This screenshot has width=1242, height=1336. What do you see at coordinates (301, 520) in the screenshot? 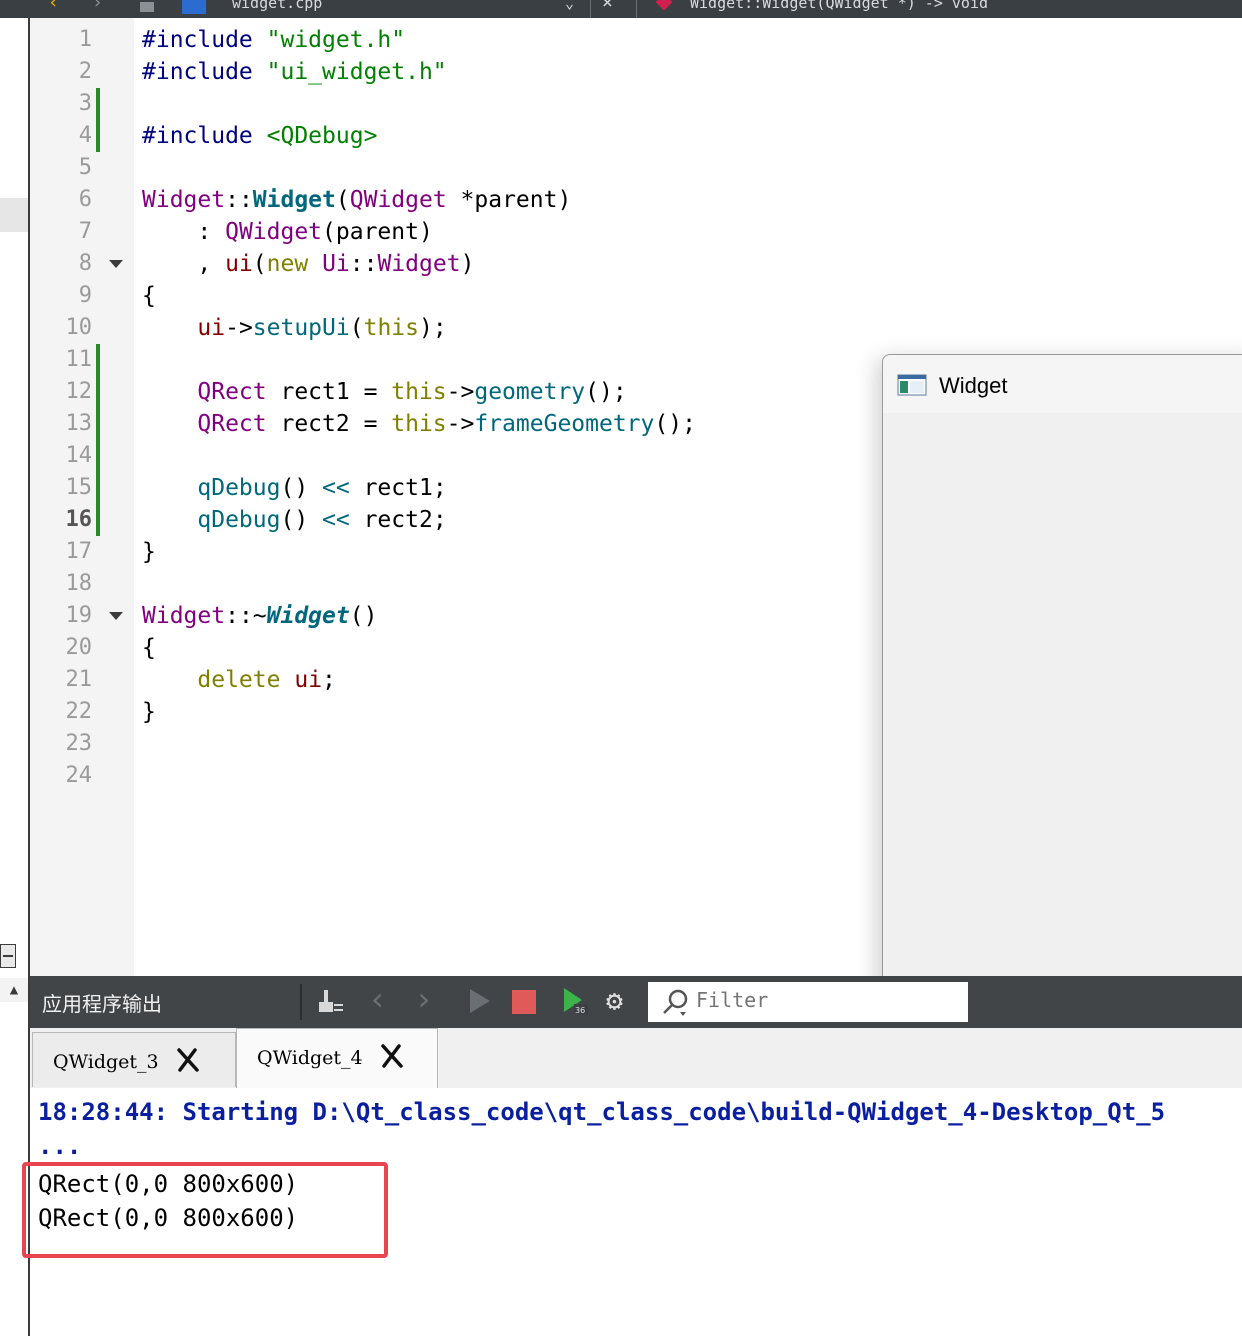
I see `code-token: ()` at bounding box center [301, 520].